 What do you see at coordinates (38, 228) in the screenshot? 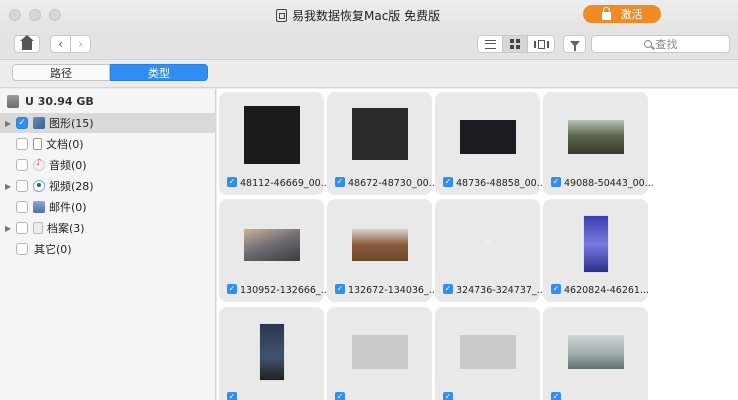
I see `archive-icon` at bounding box center [38, 228].